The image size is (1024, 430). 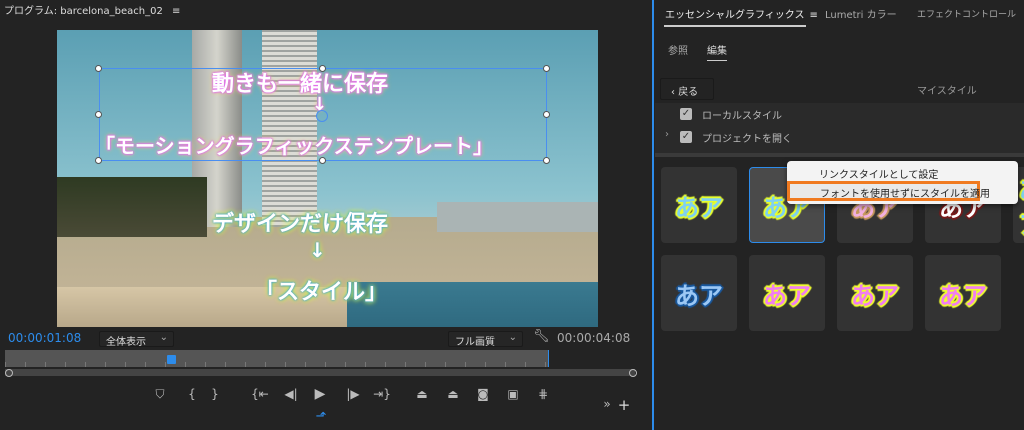 I want to click on add-button-icon: +, so click(x=624, y=405).